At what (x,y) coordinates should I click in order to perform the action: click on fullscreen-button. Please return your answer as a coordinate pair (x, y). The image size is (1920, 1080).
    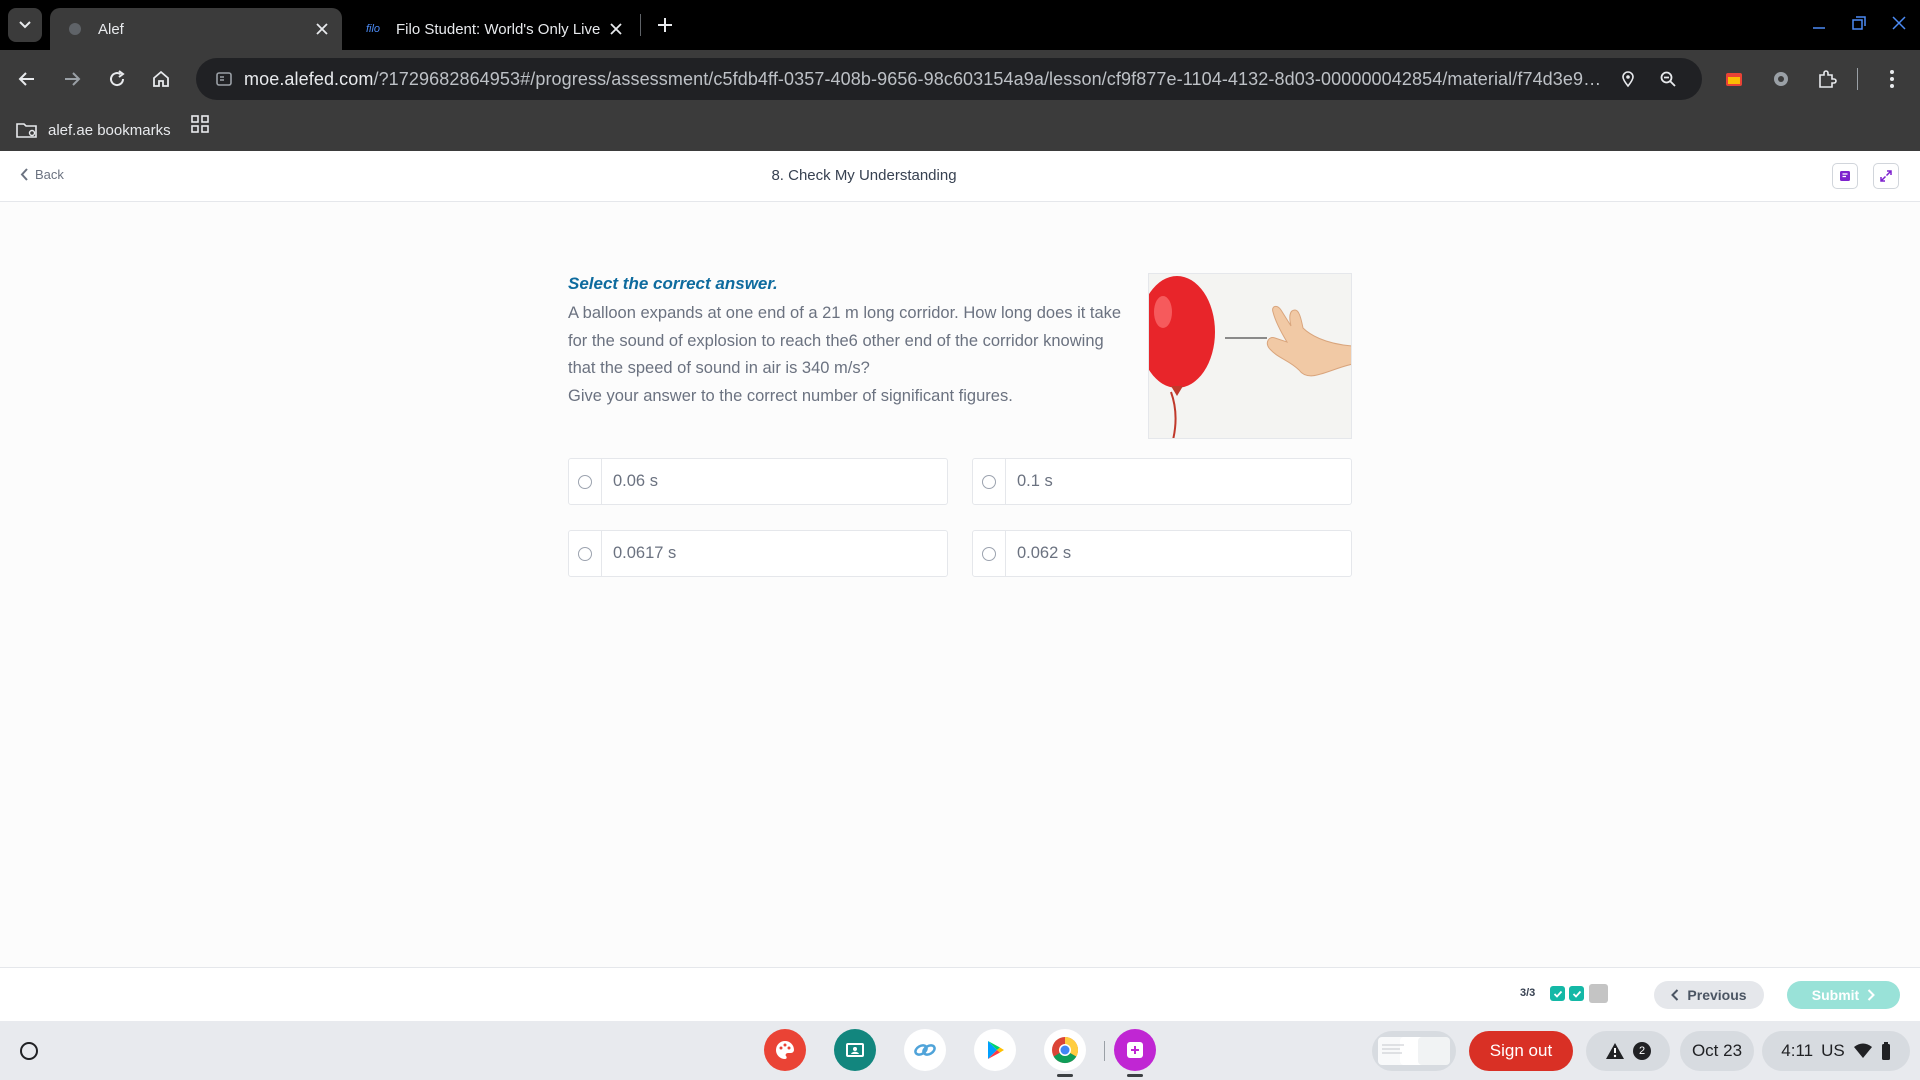
    Looking at the image, I should click on (1886, 176).